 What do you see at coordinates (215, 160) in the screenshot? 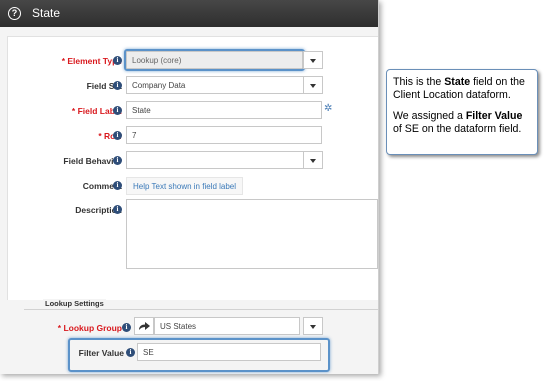
I see `field-behavior-select` at bounding box center [215, 160].